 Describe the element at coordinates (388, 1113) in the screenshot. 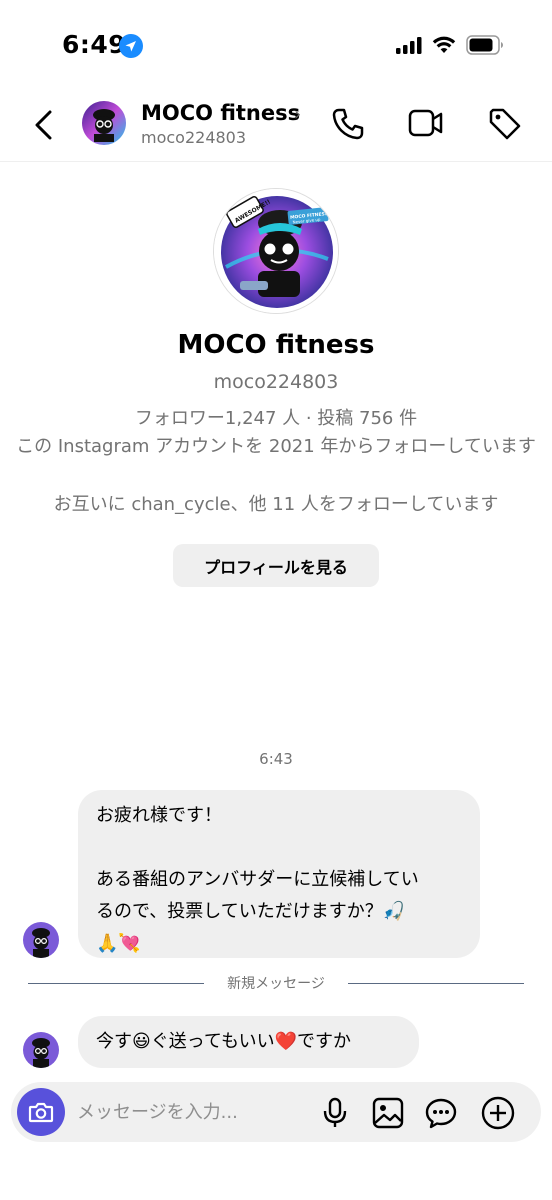

I see `gallery-icon` at that location.